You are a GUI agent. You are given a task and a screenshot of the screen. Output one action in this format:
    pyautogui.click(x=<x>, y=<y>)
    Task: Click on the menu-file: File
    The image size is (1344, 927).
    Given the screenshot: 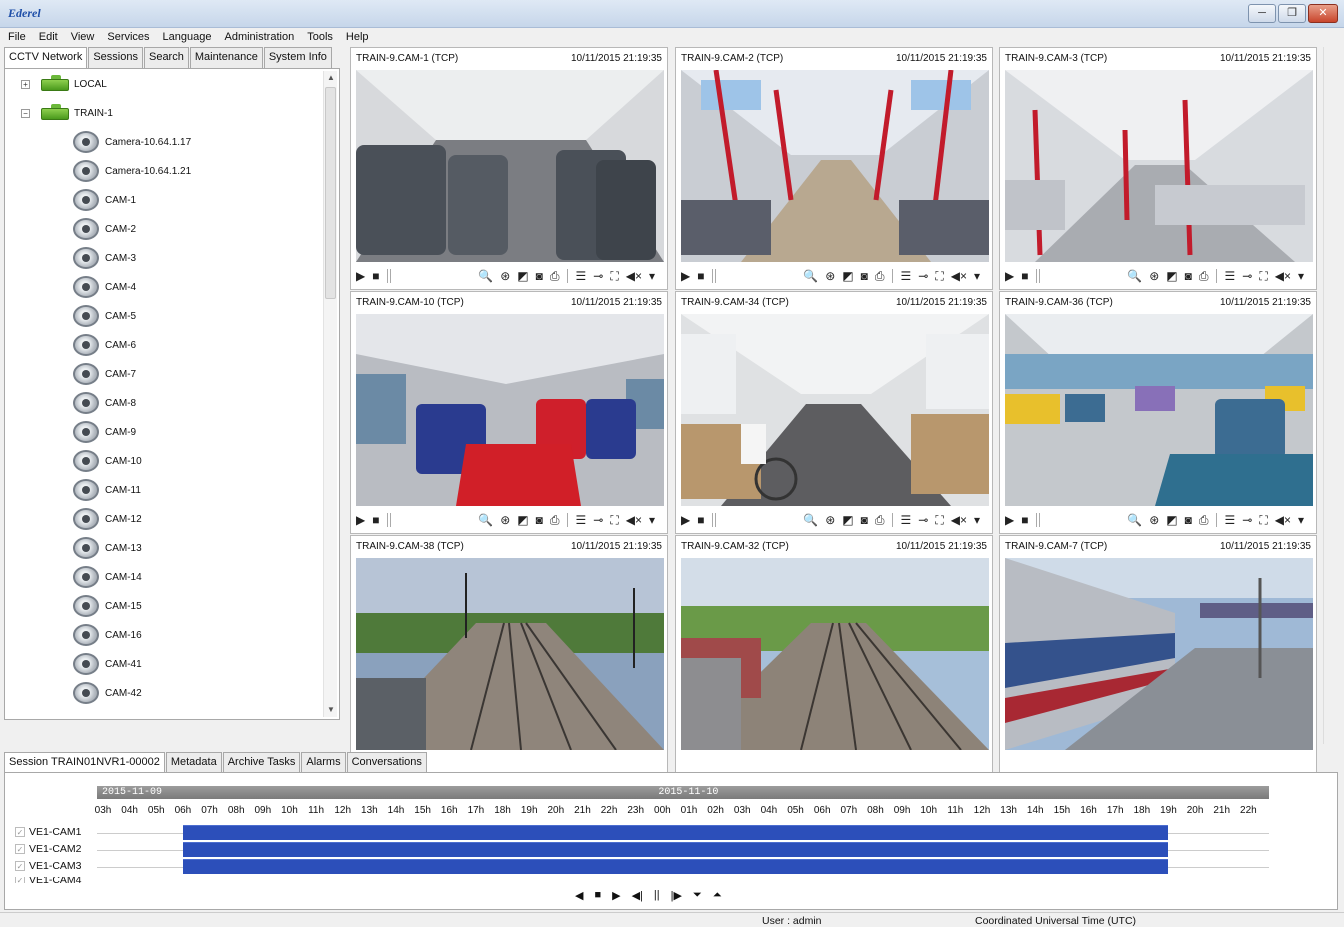 What is the action you would take?
    pyautogui.click(x=17, y=37)
    